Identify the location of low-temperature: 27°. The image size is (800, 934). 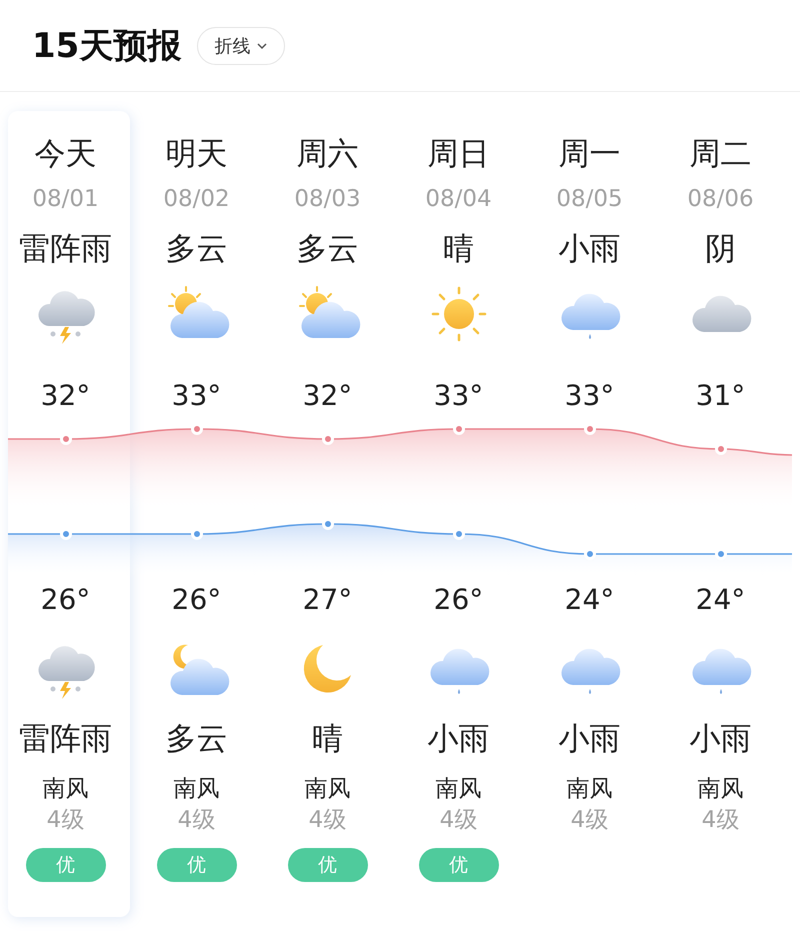
(327, 600).